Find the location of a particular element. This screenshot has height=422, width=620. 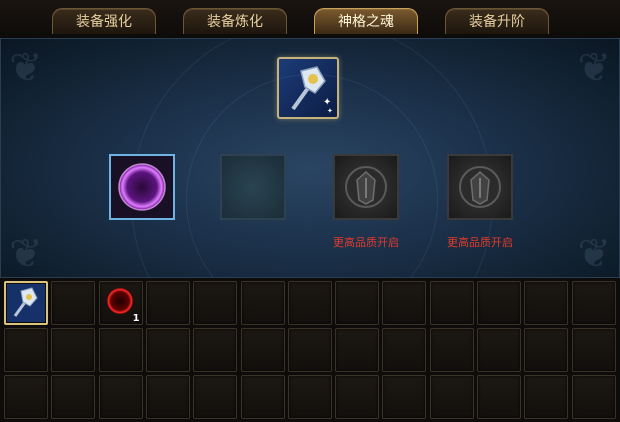

inventory-slot: 1 is located at coordinates (120, 303).